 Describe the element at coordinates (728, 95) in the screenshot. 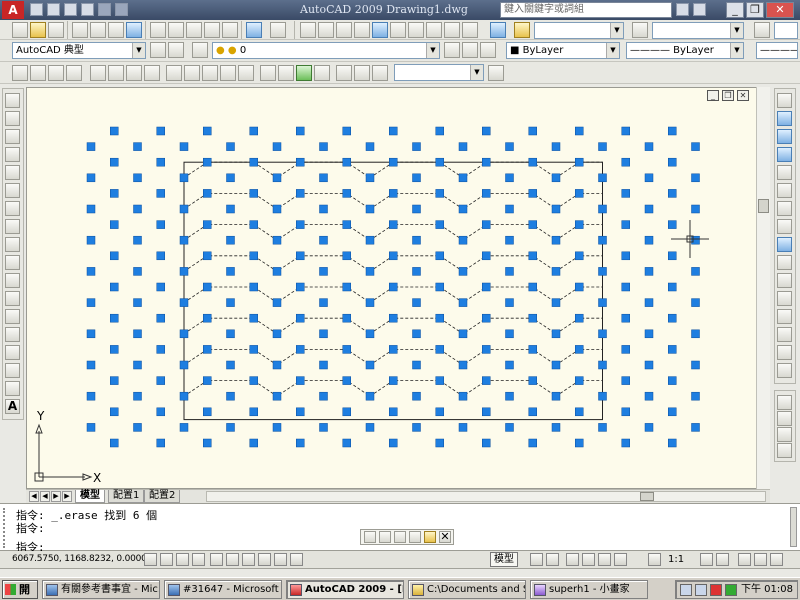

I see `drawing-restore-icon: ❐` at that location.